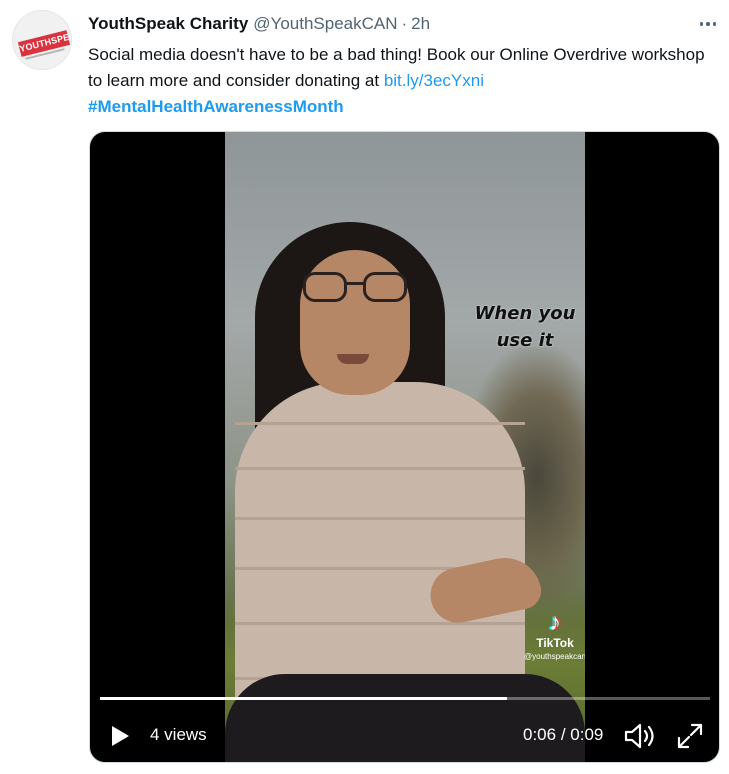 The image size is (729, 774). What do you see at coordinates (555, 622) in the screenshot?
I see `tiktok-logo-icon: ♪` at bounding box center [555, 622].